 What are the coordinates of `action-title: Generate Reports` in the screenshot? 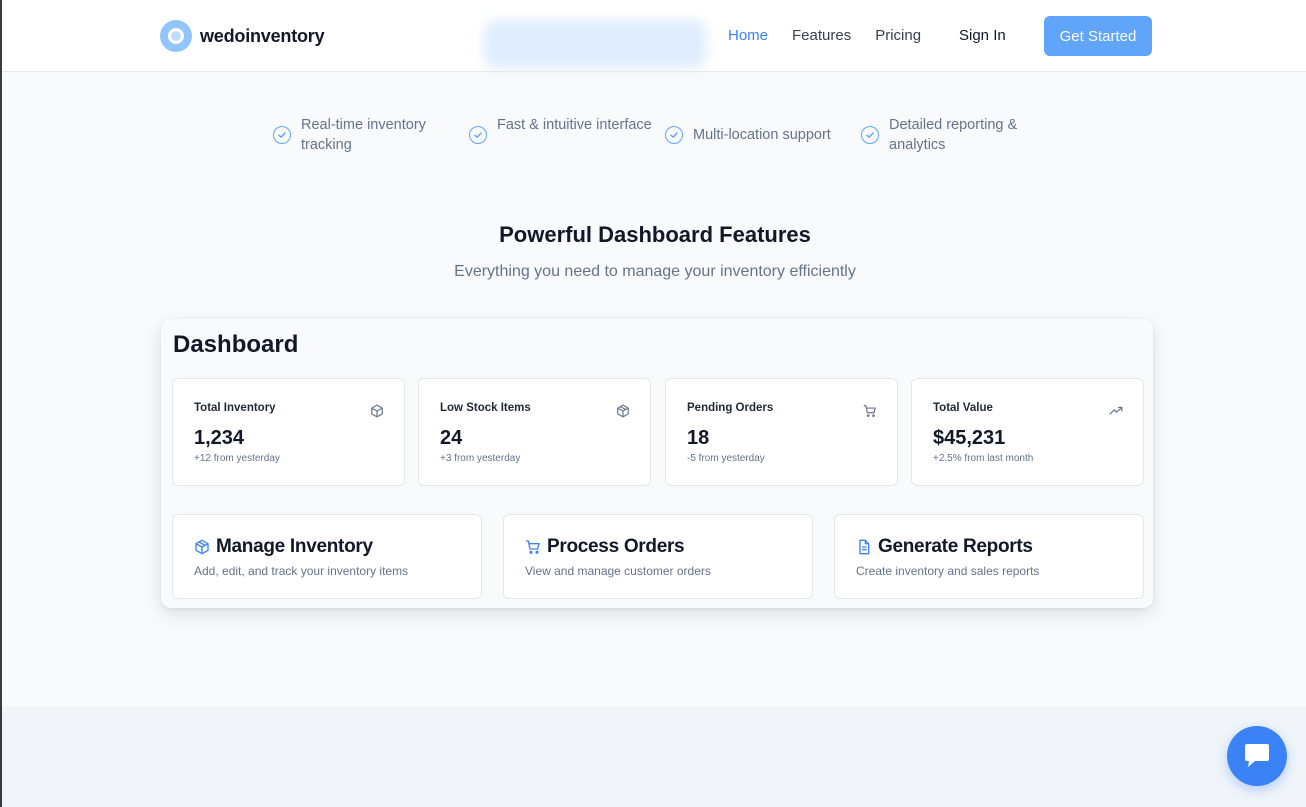 It's located at (955, 546).